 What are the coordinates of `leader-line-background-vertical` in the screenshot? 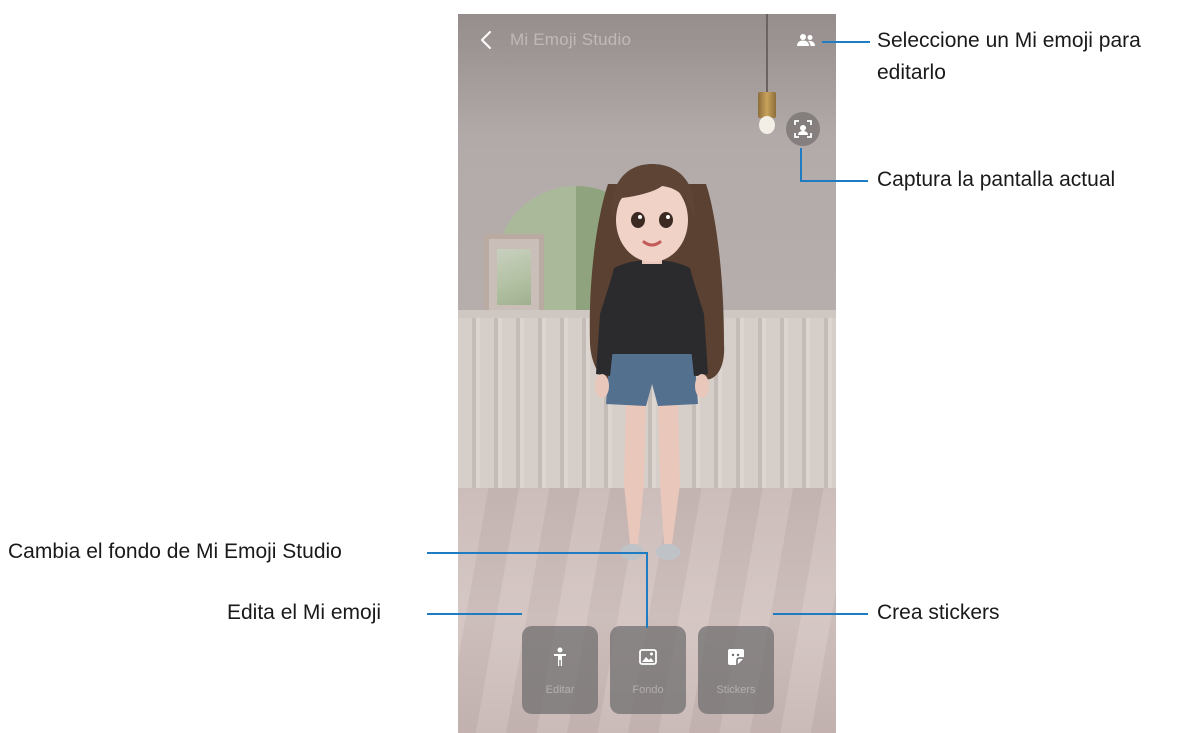 It's located at (647, 590).